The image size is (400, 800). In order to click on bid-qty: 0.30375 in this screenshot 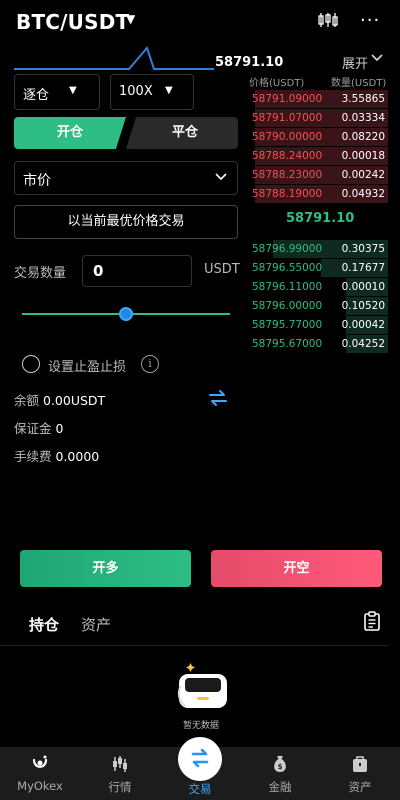, I will do `click(363, 249)`.